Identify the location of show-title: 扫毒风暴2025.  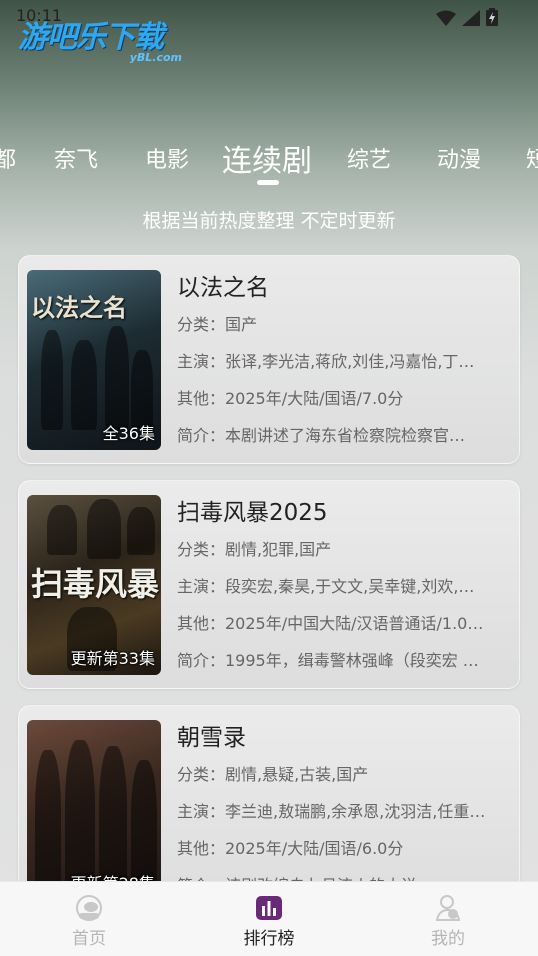
(252, 513).